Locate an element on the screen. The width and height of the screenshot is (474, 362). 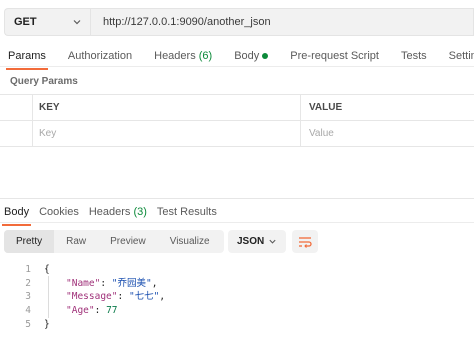
json-value: "乔园美" is located at coordinates (131, 283).